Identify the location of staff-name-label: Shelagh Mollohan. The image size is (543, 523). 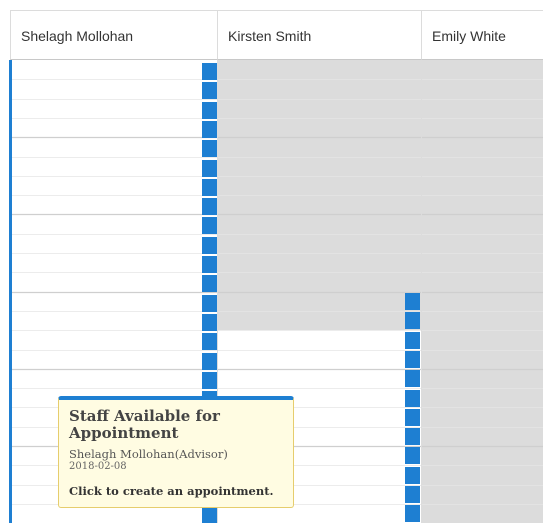
(77, 36).